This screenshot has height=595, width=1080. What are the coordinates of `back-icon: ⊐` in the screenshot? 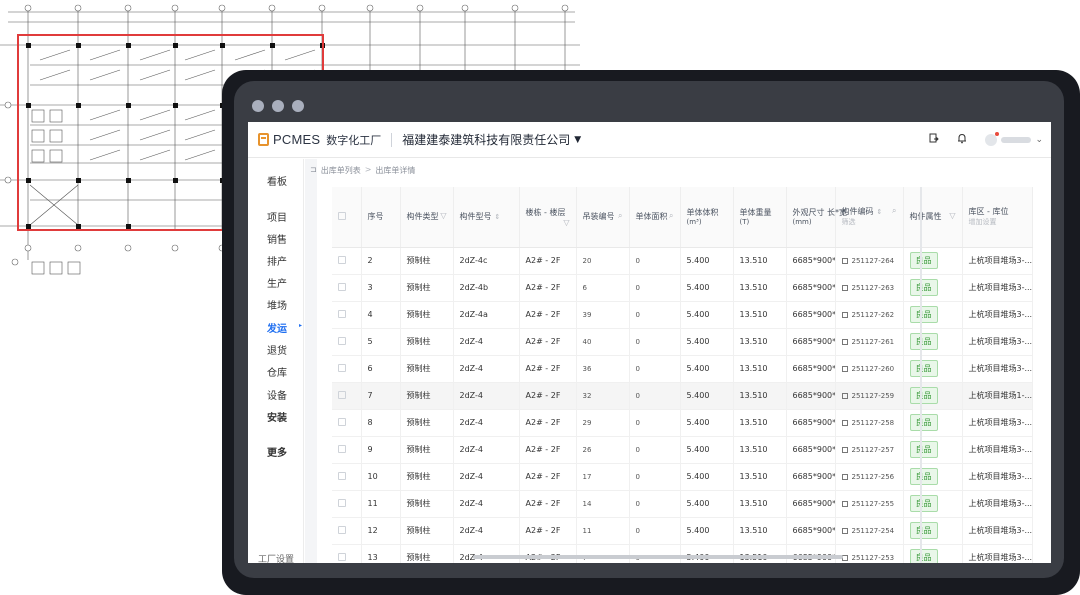 It's located at (313, 170).